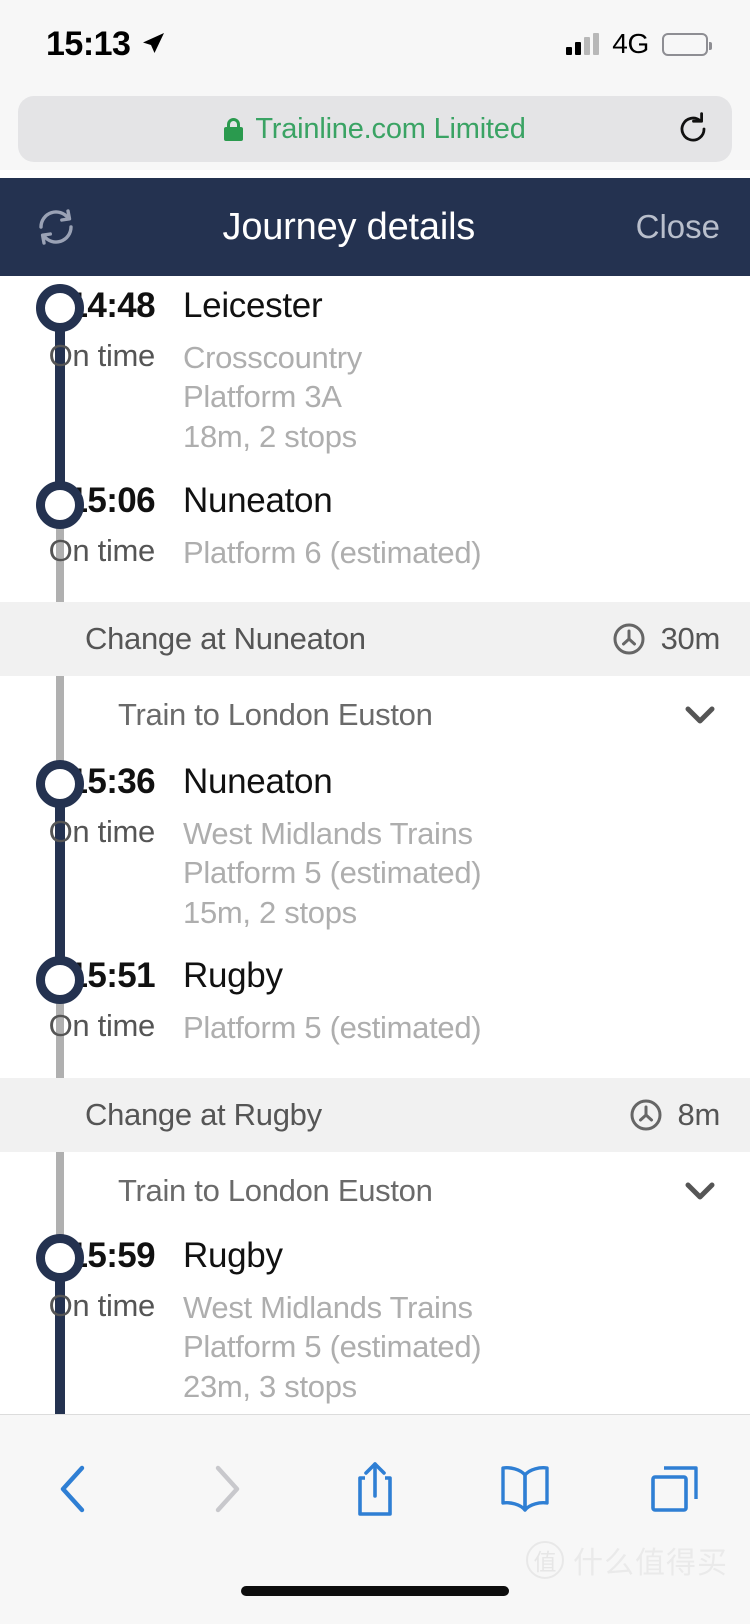 The height and width of the screenshot is (1624, 750). Describe the element at coordinates (88, 43) in the screenshot. I see `status-bar-clock: 15:13` at that location.